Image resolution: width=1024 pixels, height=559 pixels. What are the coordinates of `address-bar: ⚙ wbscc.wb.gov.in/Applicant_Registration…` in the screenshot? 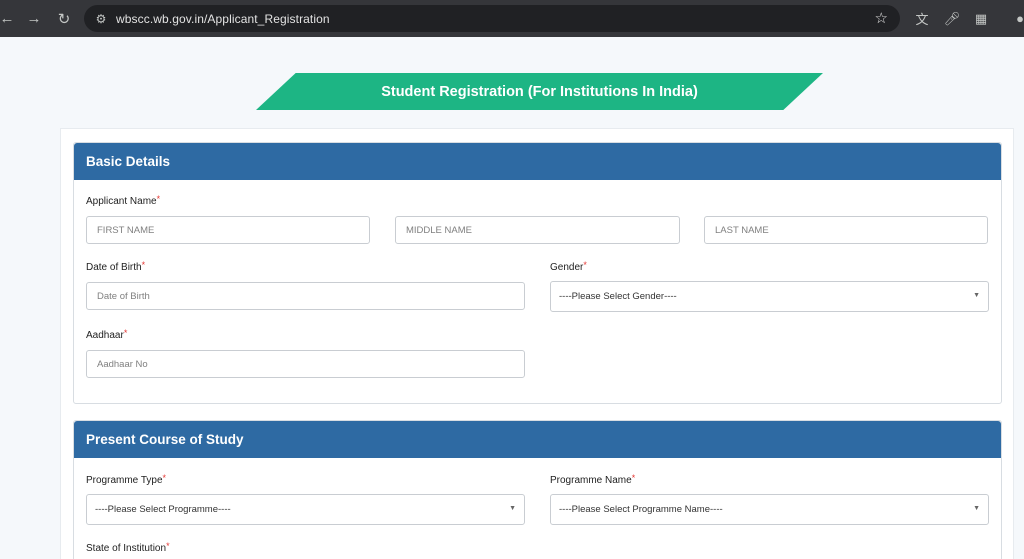 It's located at (492, 18).